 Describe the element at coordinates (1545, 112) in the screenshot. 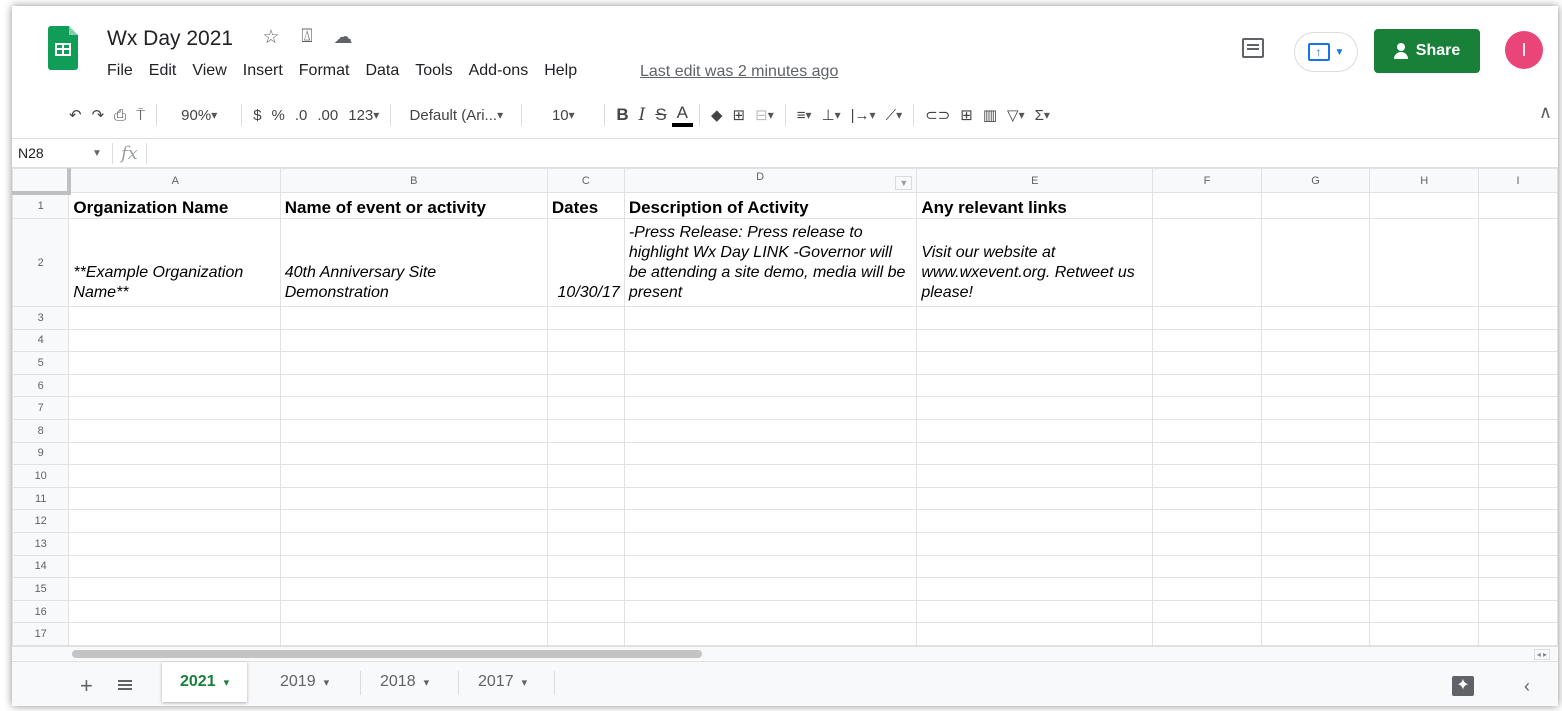

I see `collapse-menus-icon: ∧` at that location.